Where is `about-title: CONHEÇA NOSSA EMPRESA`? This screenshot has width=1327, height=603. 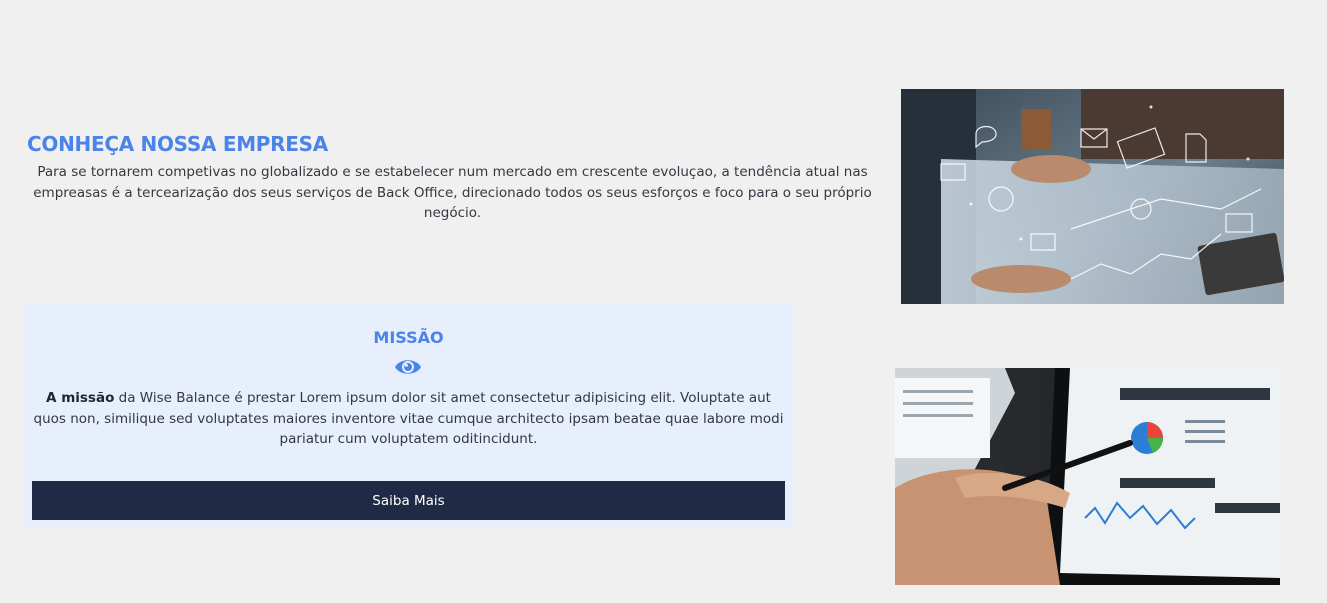 about-title: CONHEÇA NOSSA EMPRESA is located at coordinates (177, 144).